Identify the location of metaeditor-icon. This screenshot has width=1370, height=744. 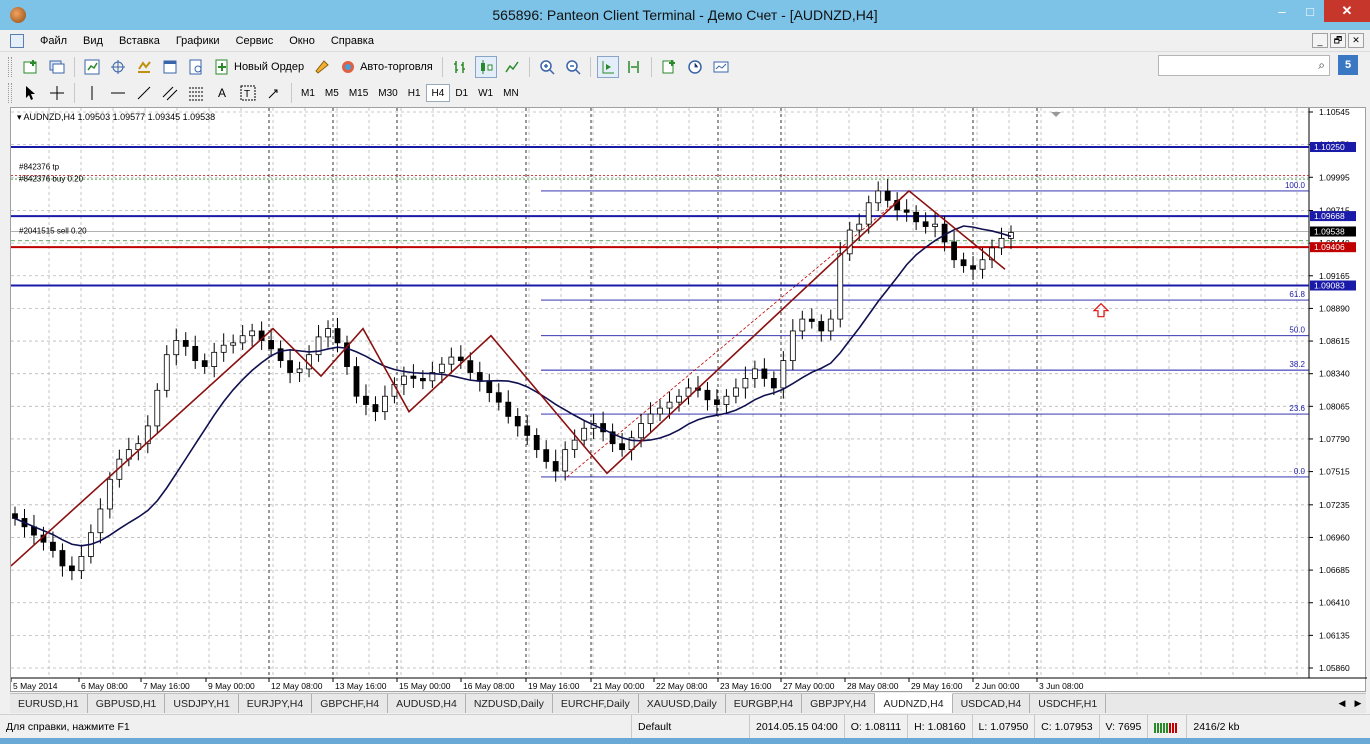
(322, 67).